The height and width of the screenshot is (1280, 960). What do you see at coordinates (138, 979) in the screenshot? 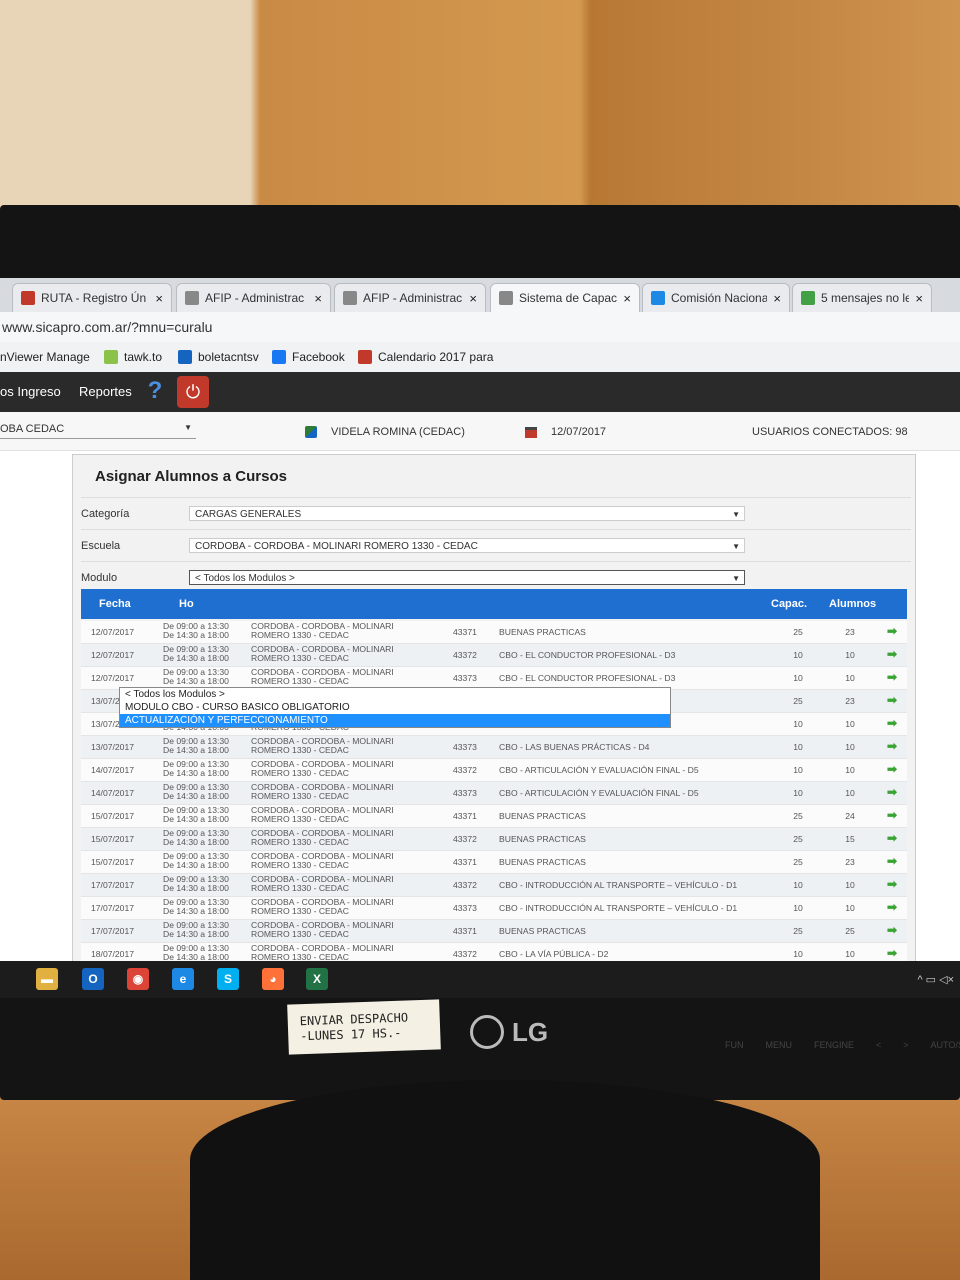
I see `chrome-icon: ◉` at bounding box center [138, 979].